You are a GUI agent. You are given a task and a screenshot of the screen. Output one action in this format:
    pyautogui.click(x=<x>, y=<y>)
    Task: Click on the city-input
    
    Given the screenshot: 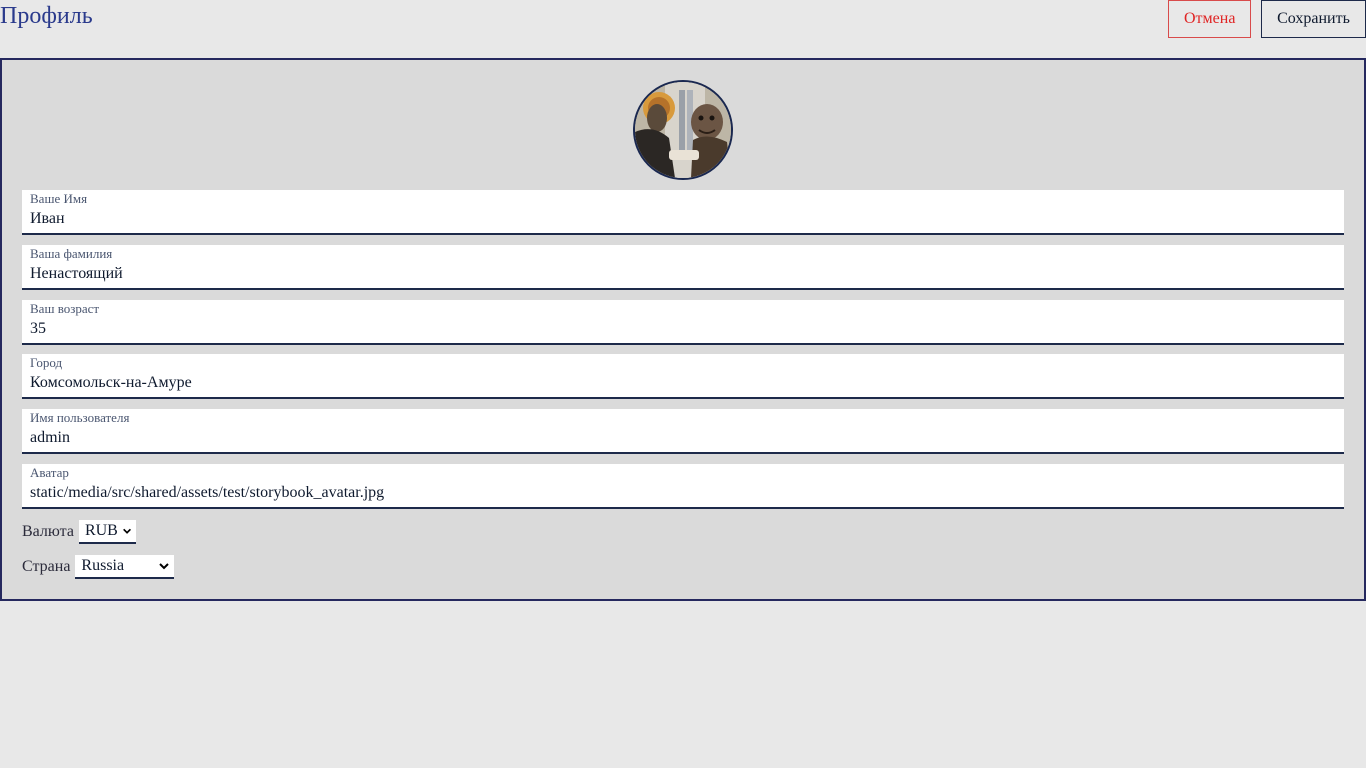 What is the action you would take?
    pyautogui.click(x=680, y=383)
    